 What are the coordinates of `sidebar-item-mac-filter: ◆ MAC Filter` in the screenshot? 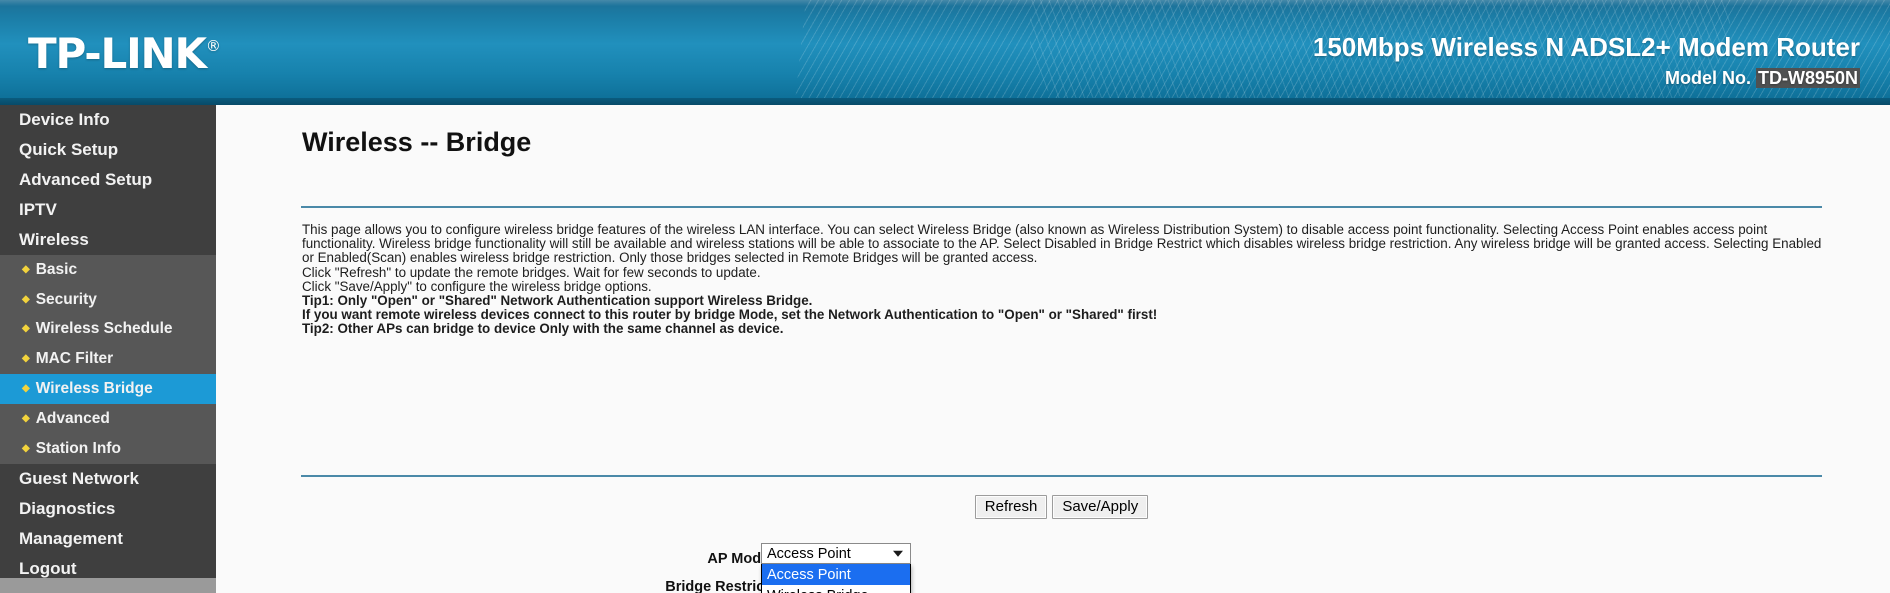 It's located at (108, 359).